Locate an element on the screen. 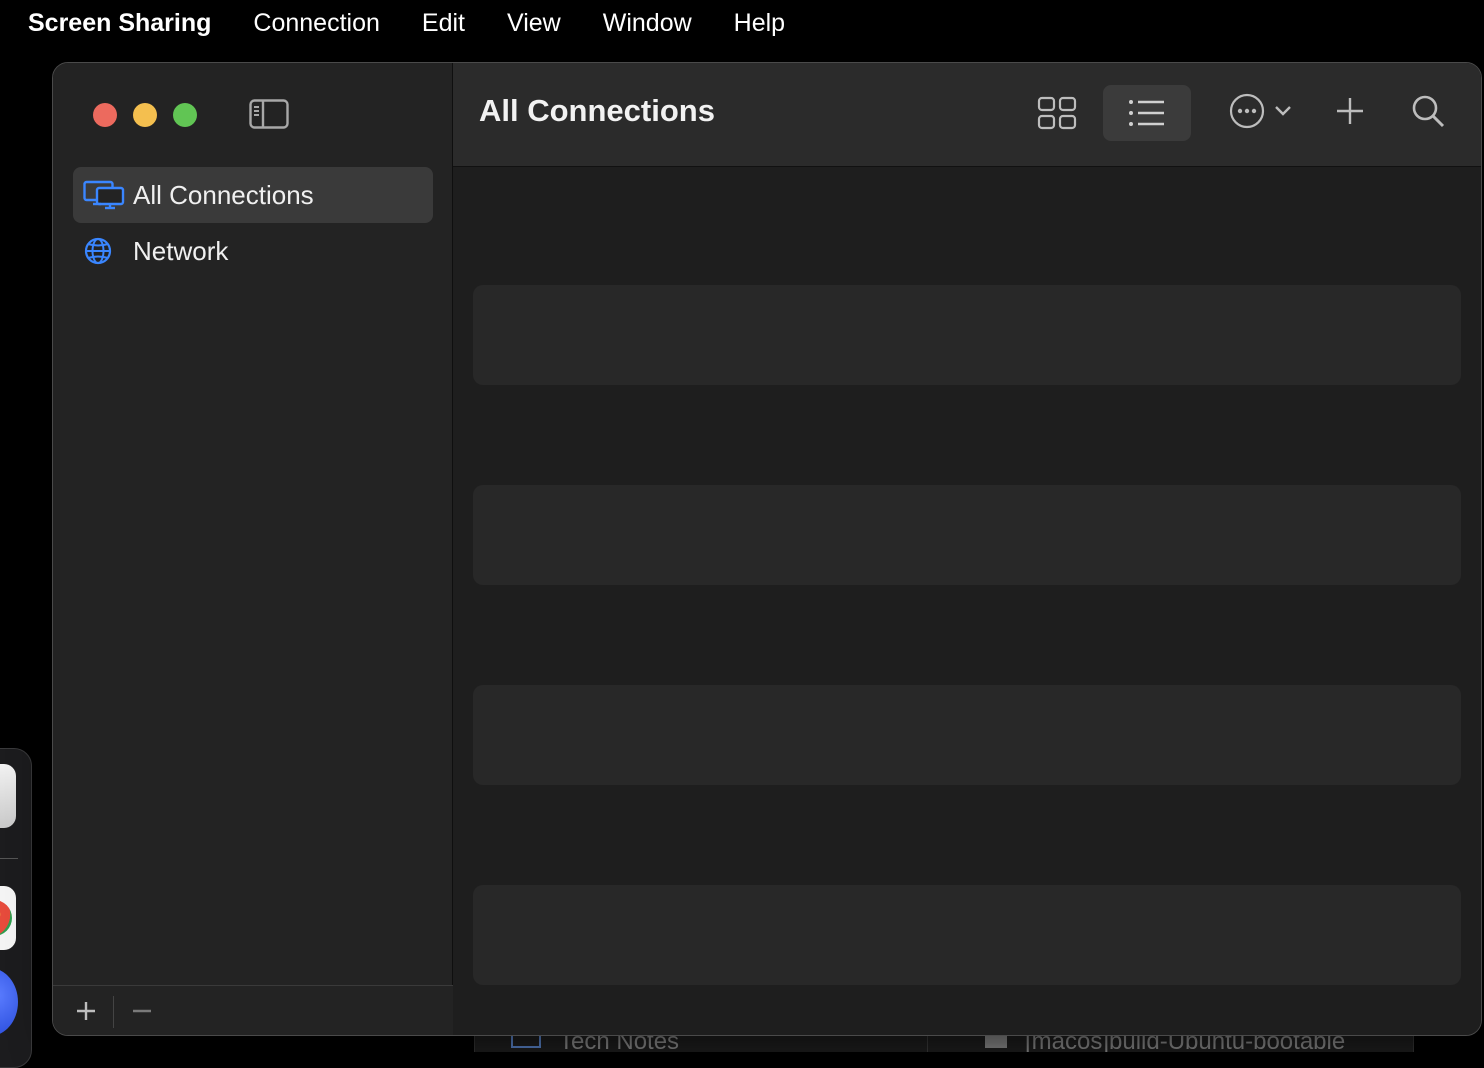 The width and height of the screenshot is (1484, 1068). document-icon is located at coordinates (996, 1042).